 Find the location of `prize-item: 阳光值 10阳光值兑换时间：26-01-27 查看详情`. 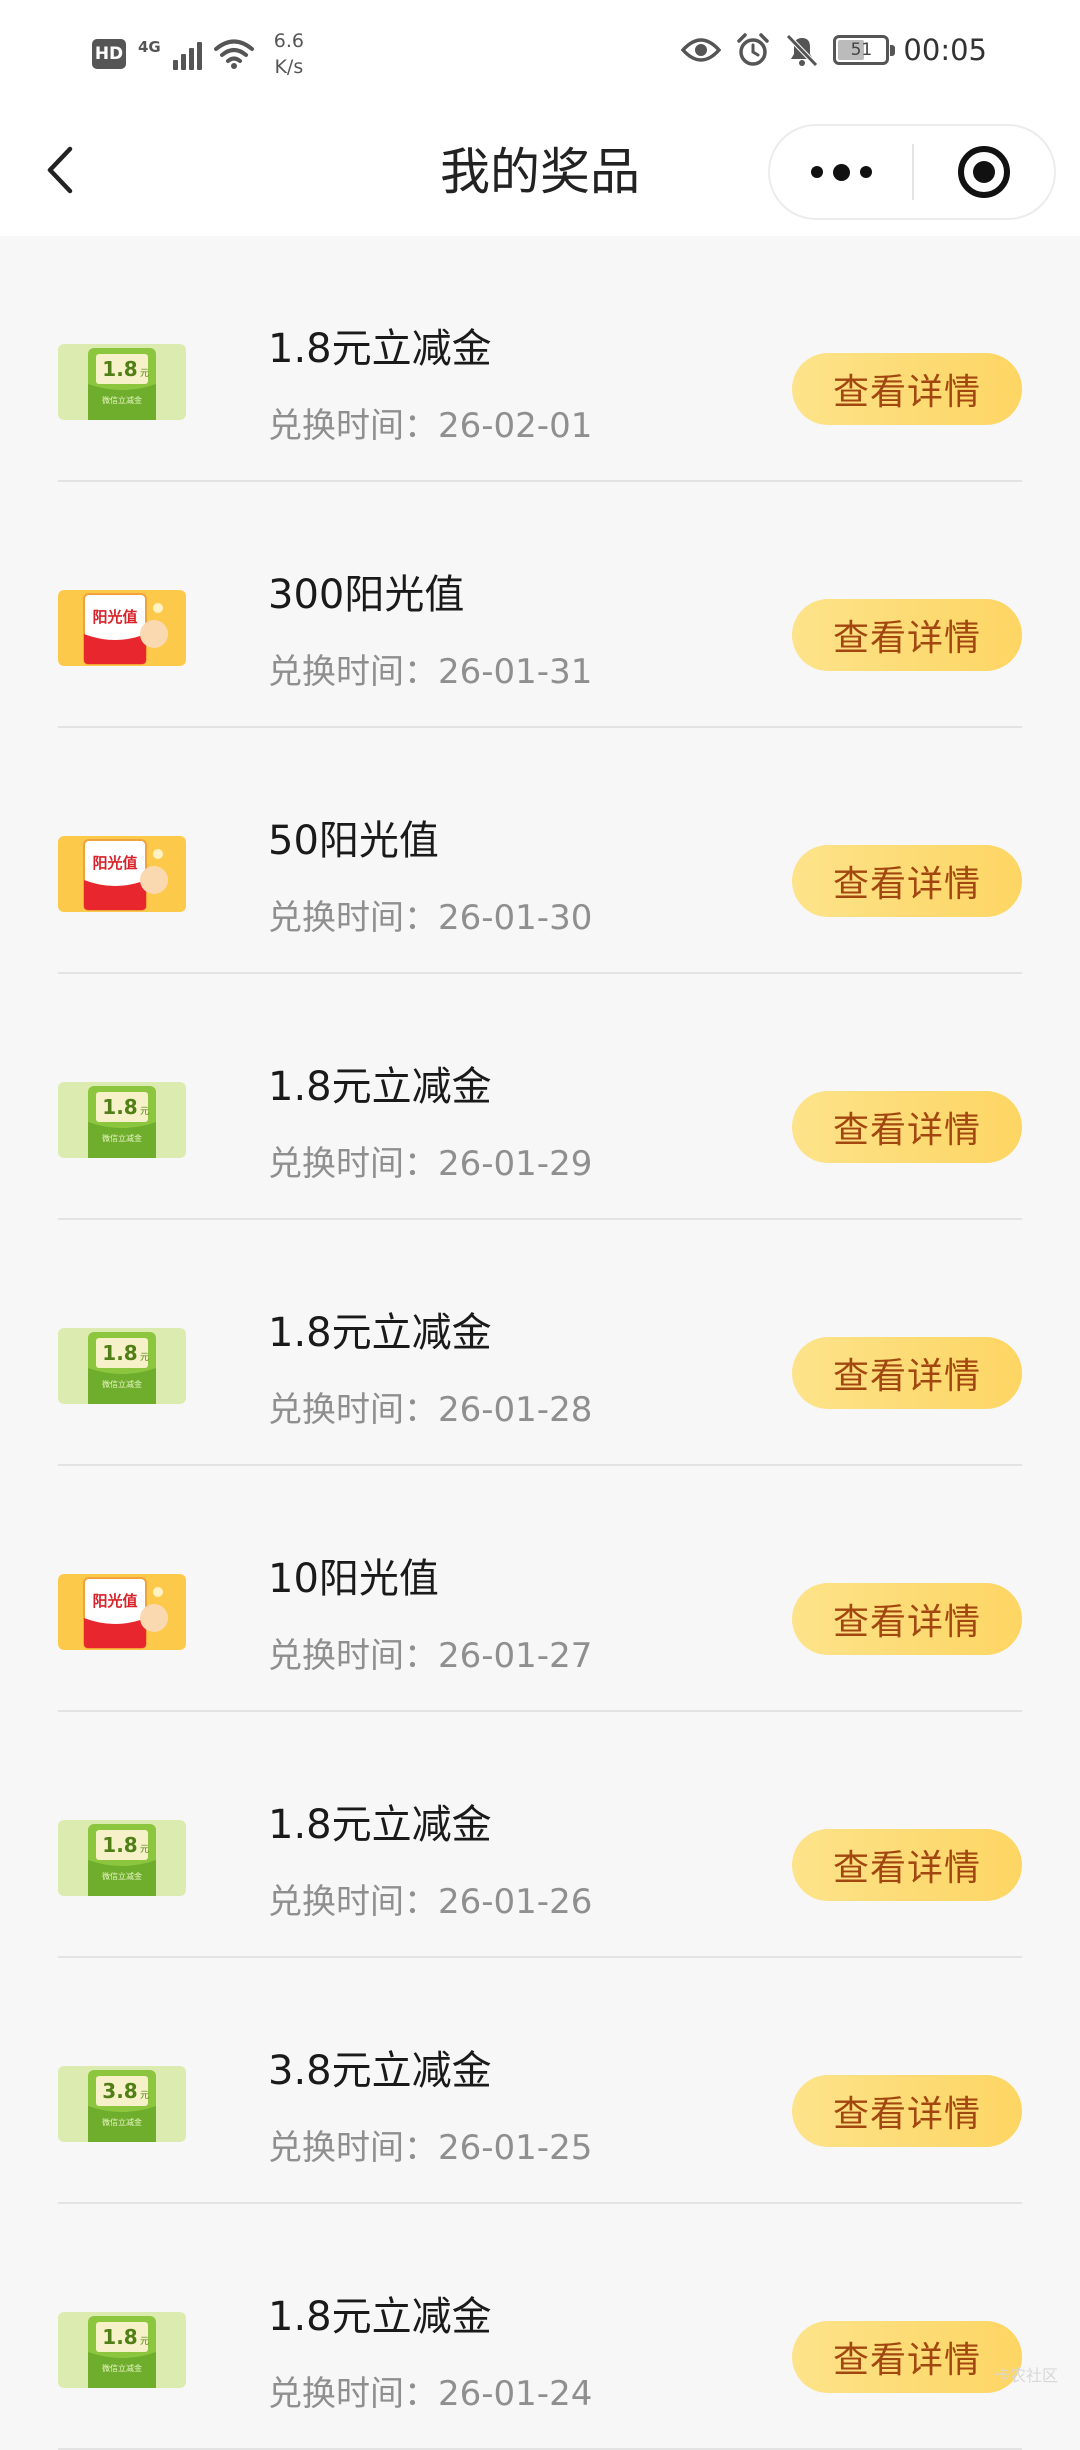

prize-item: 阳光值 10阳光值兑换时间：26-01-27 查看详情 is located at coordinates (540, 1589).